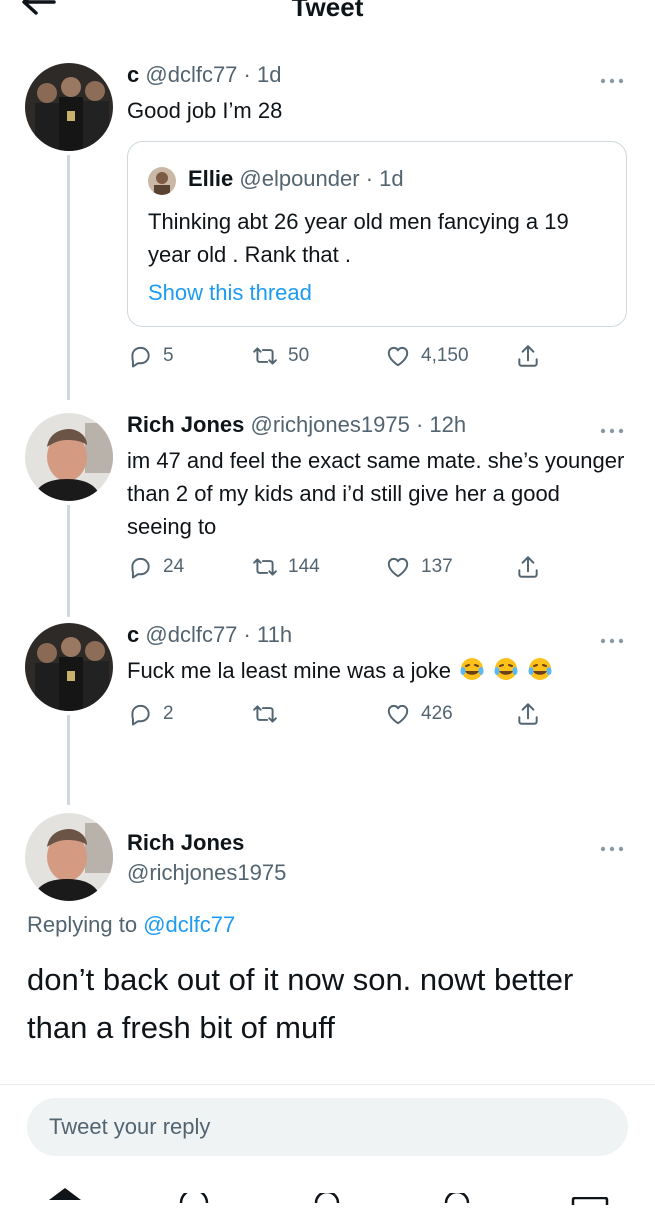 This screenshot has height=1210, width=655. What do you see at coordinates (337, 567) in the screenshot?
I see `tweet-actions: 24 144 137` at bounding box center [337, 567].